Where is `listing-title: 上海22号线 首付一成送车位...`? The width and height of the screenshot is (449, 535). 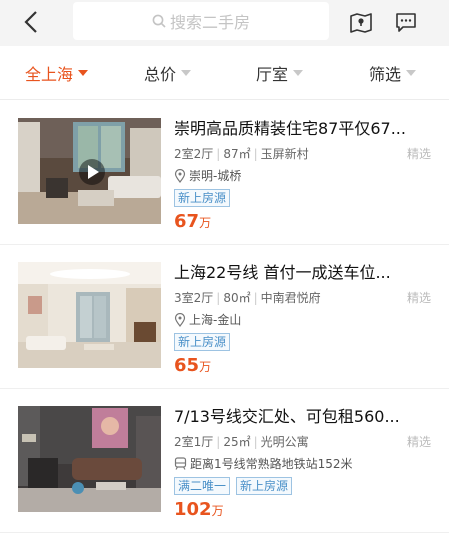 listing-title: 上海22号线 首付一成送车位... is located at coordinates (282, 272).